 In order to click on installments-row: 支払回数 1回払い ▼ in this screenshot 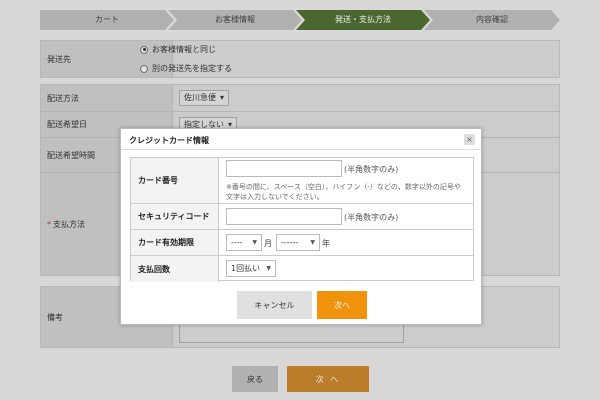, I will do `click(302, 269)`.